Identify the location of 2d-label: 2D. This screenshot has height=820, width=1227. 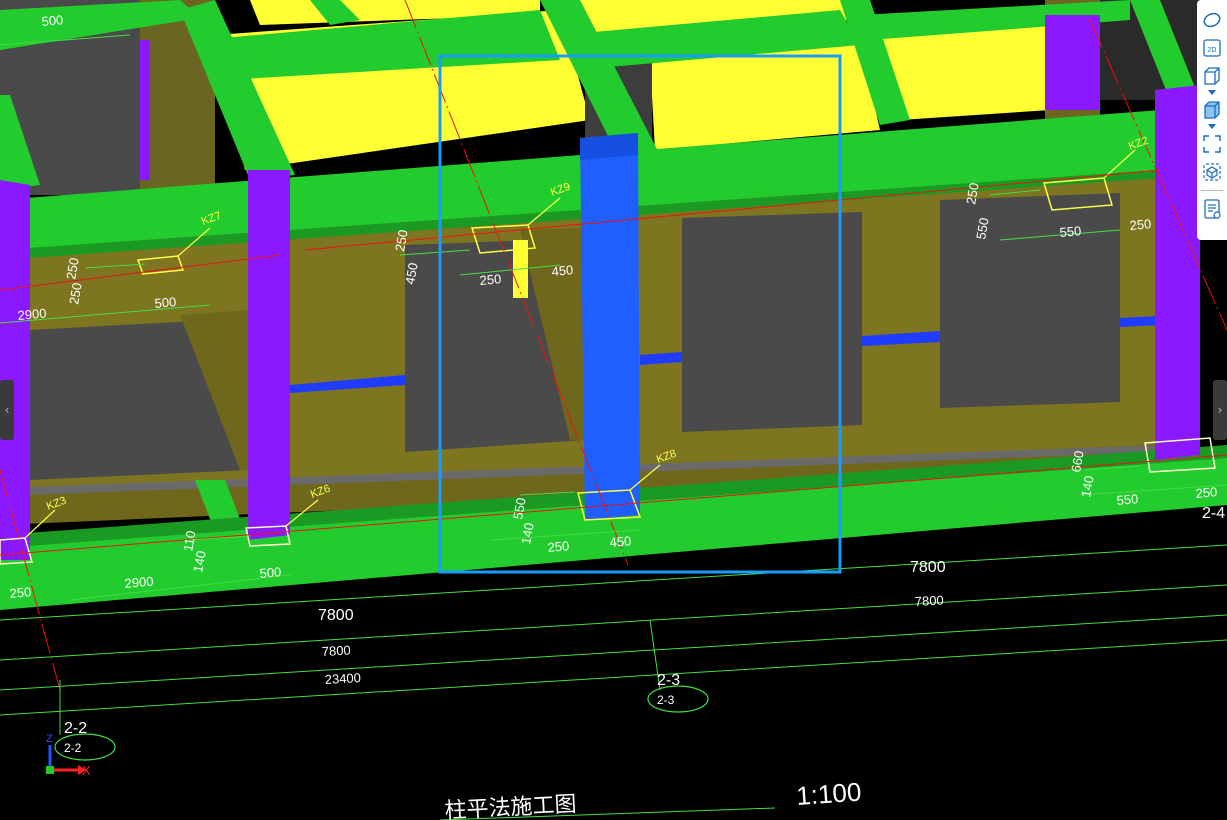
(1212, 50).